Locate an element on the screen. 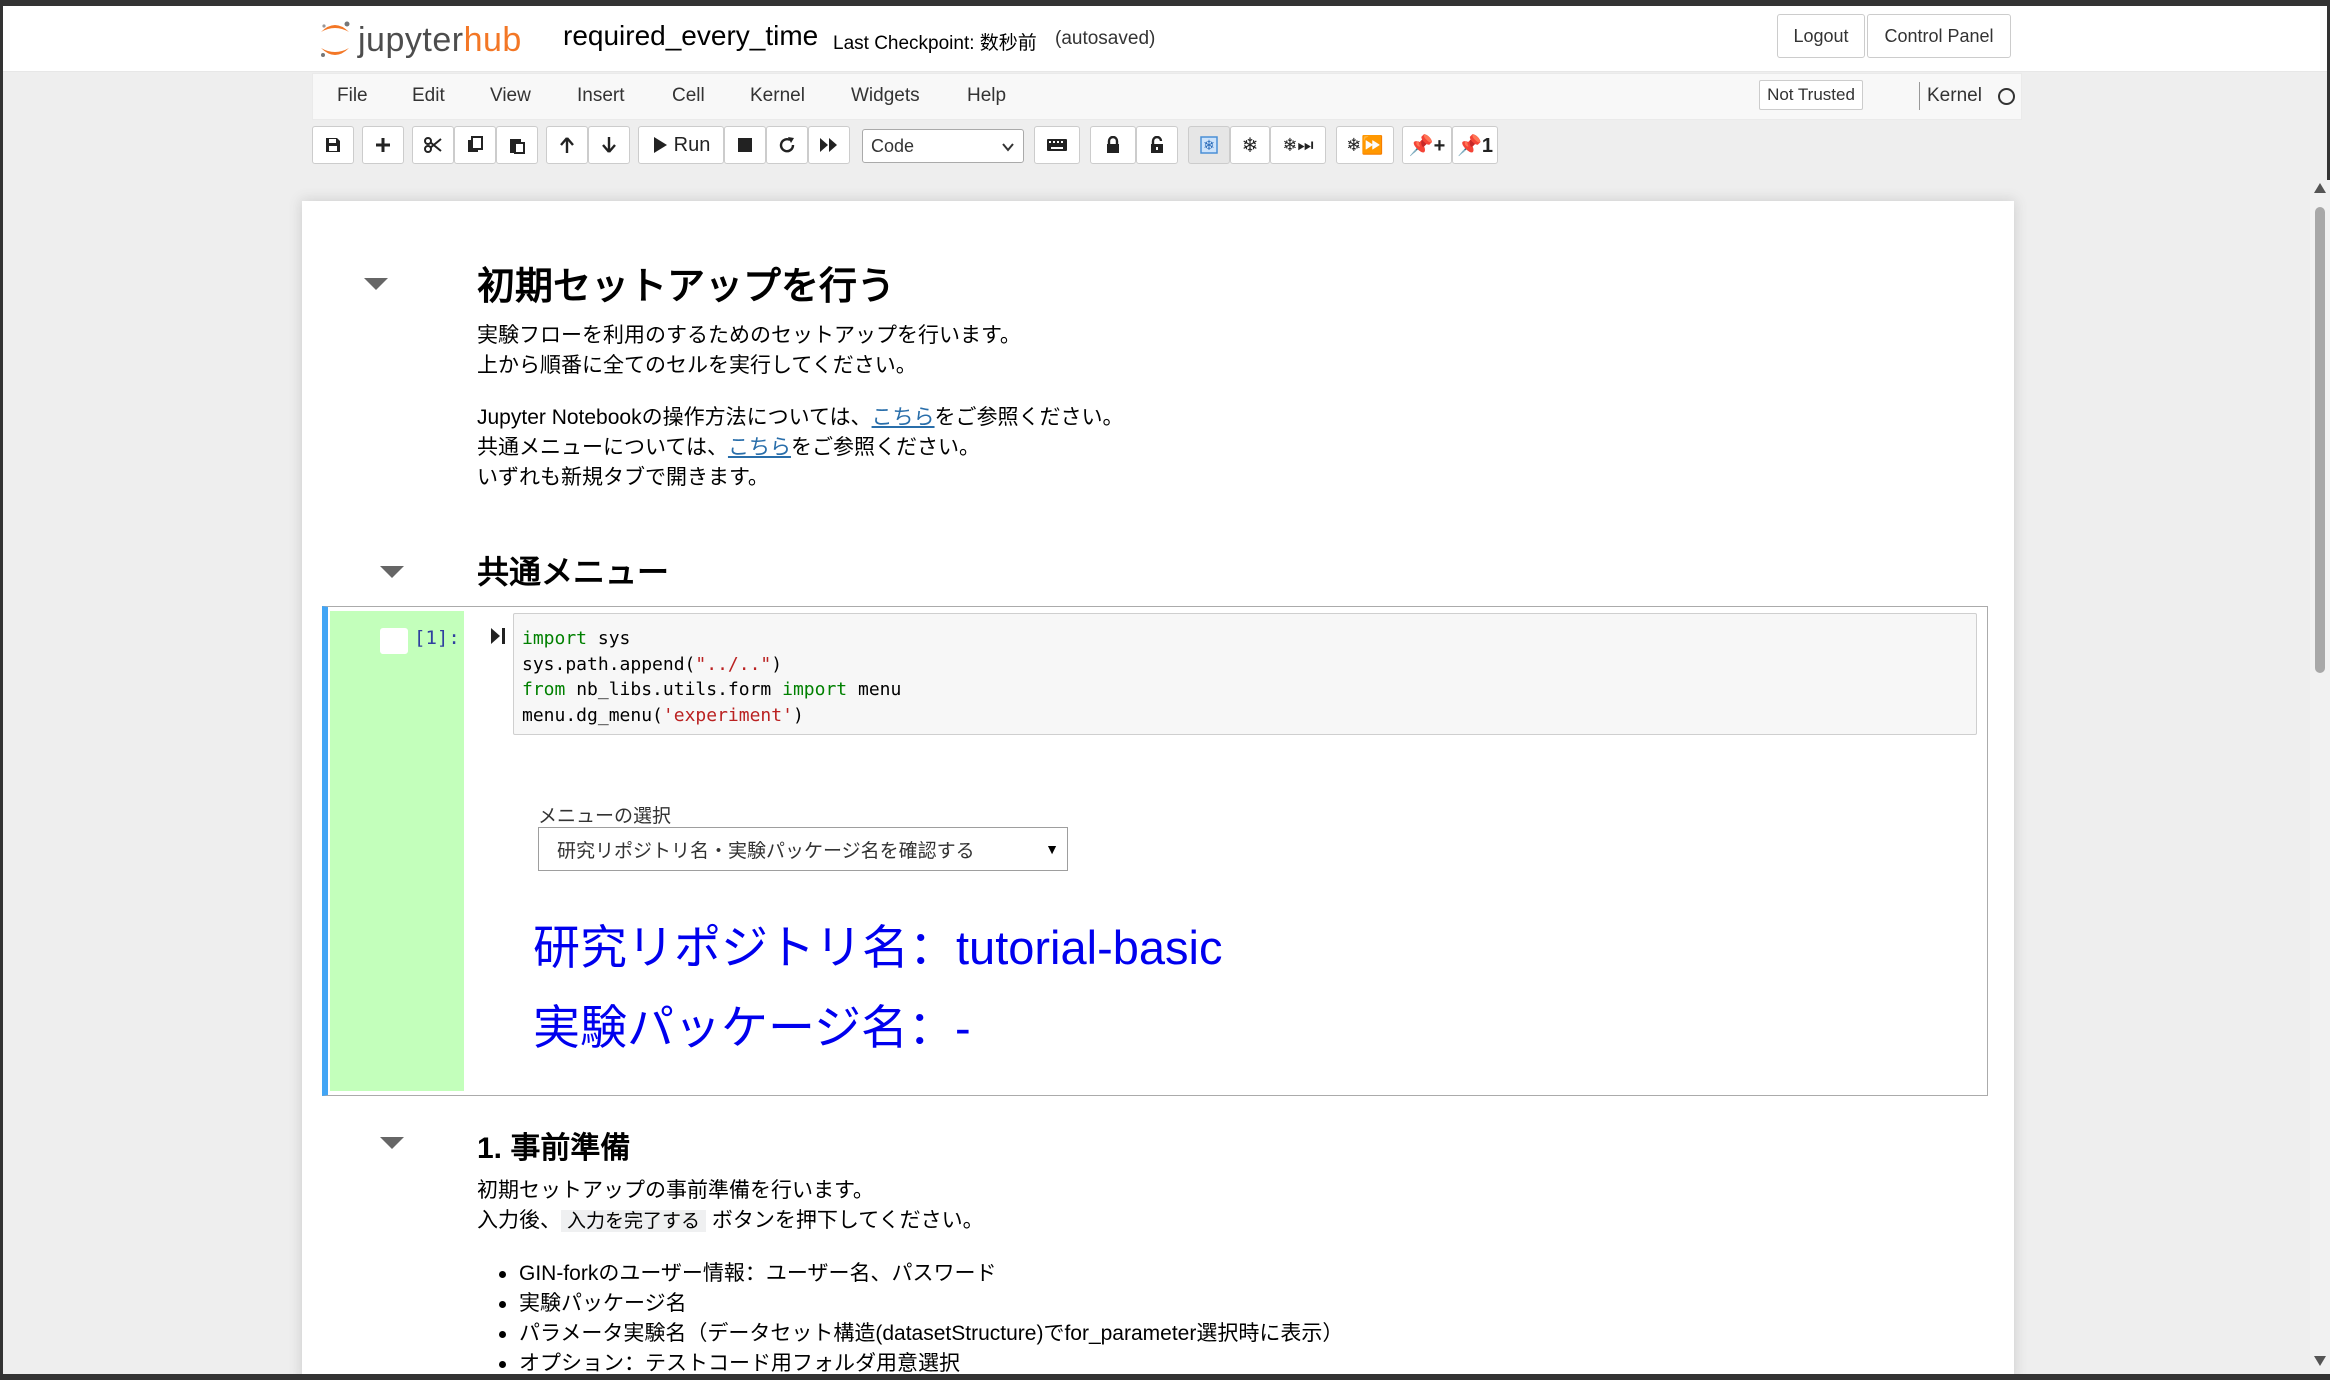 Image resolution: width=2330 pixels, height=1380 pixels. code-text: ) is located at coordinates (777, 664).